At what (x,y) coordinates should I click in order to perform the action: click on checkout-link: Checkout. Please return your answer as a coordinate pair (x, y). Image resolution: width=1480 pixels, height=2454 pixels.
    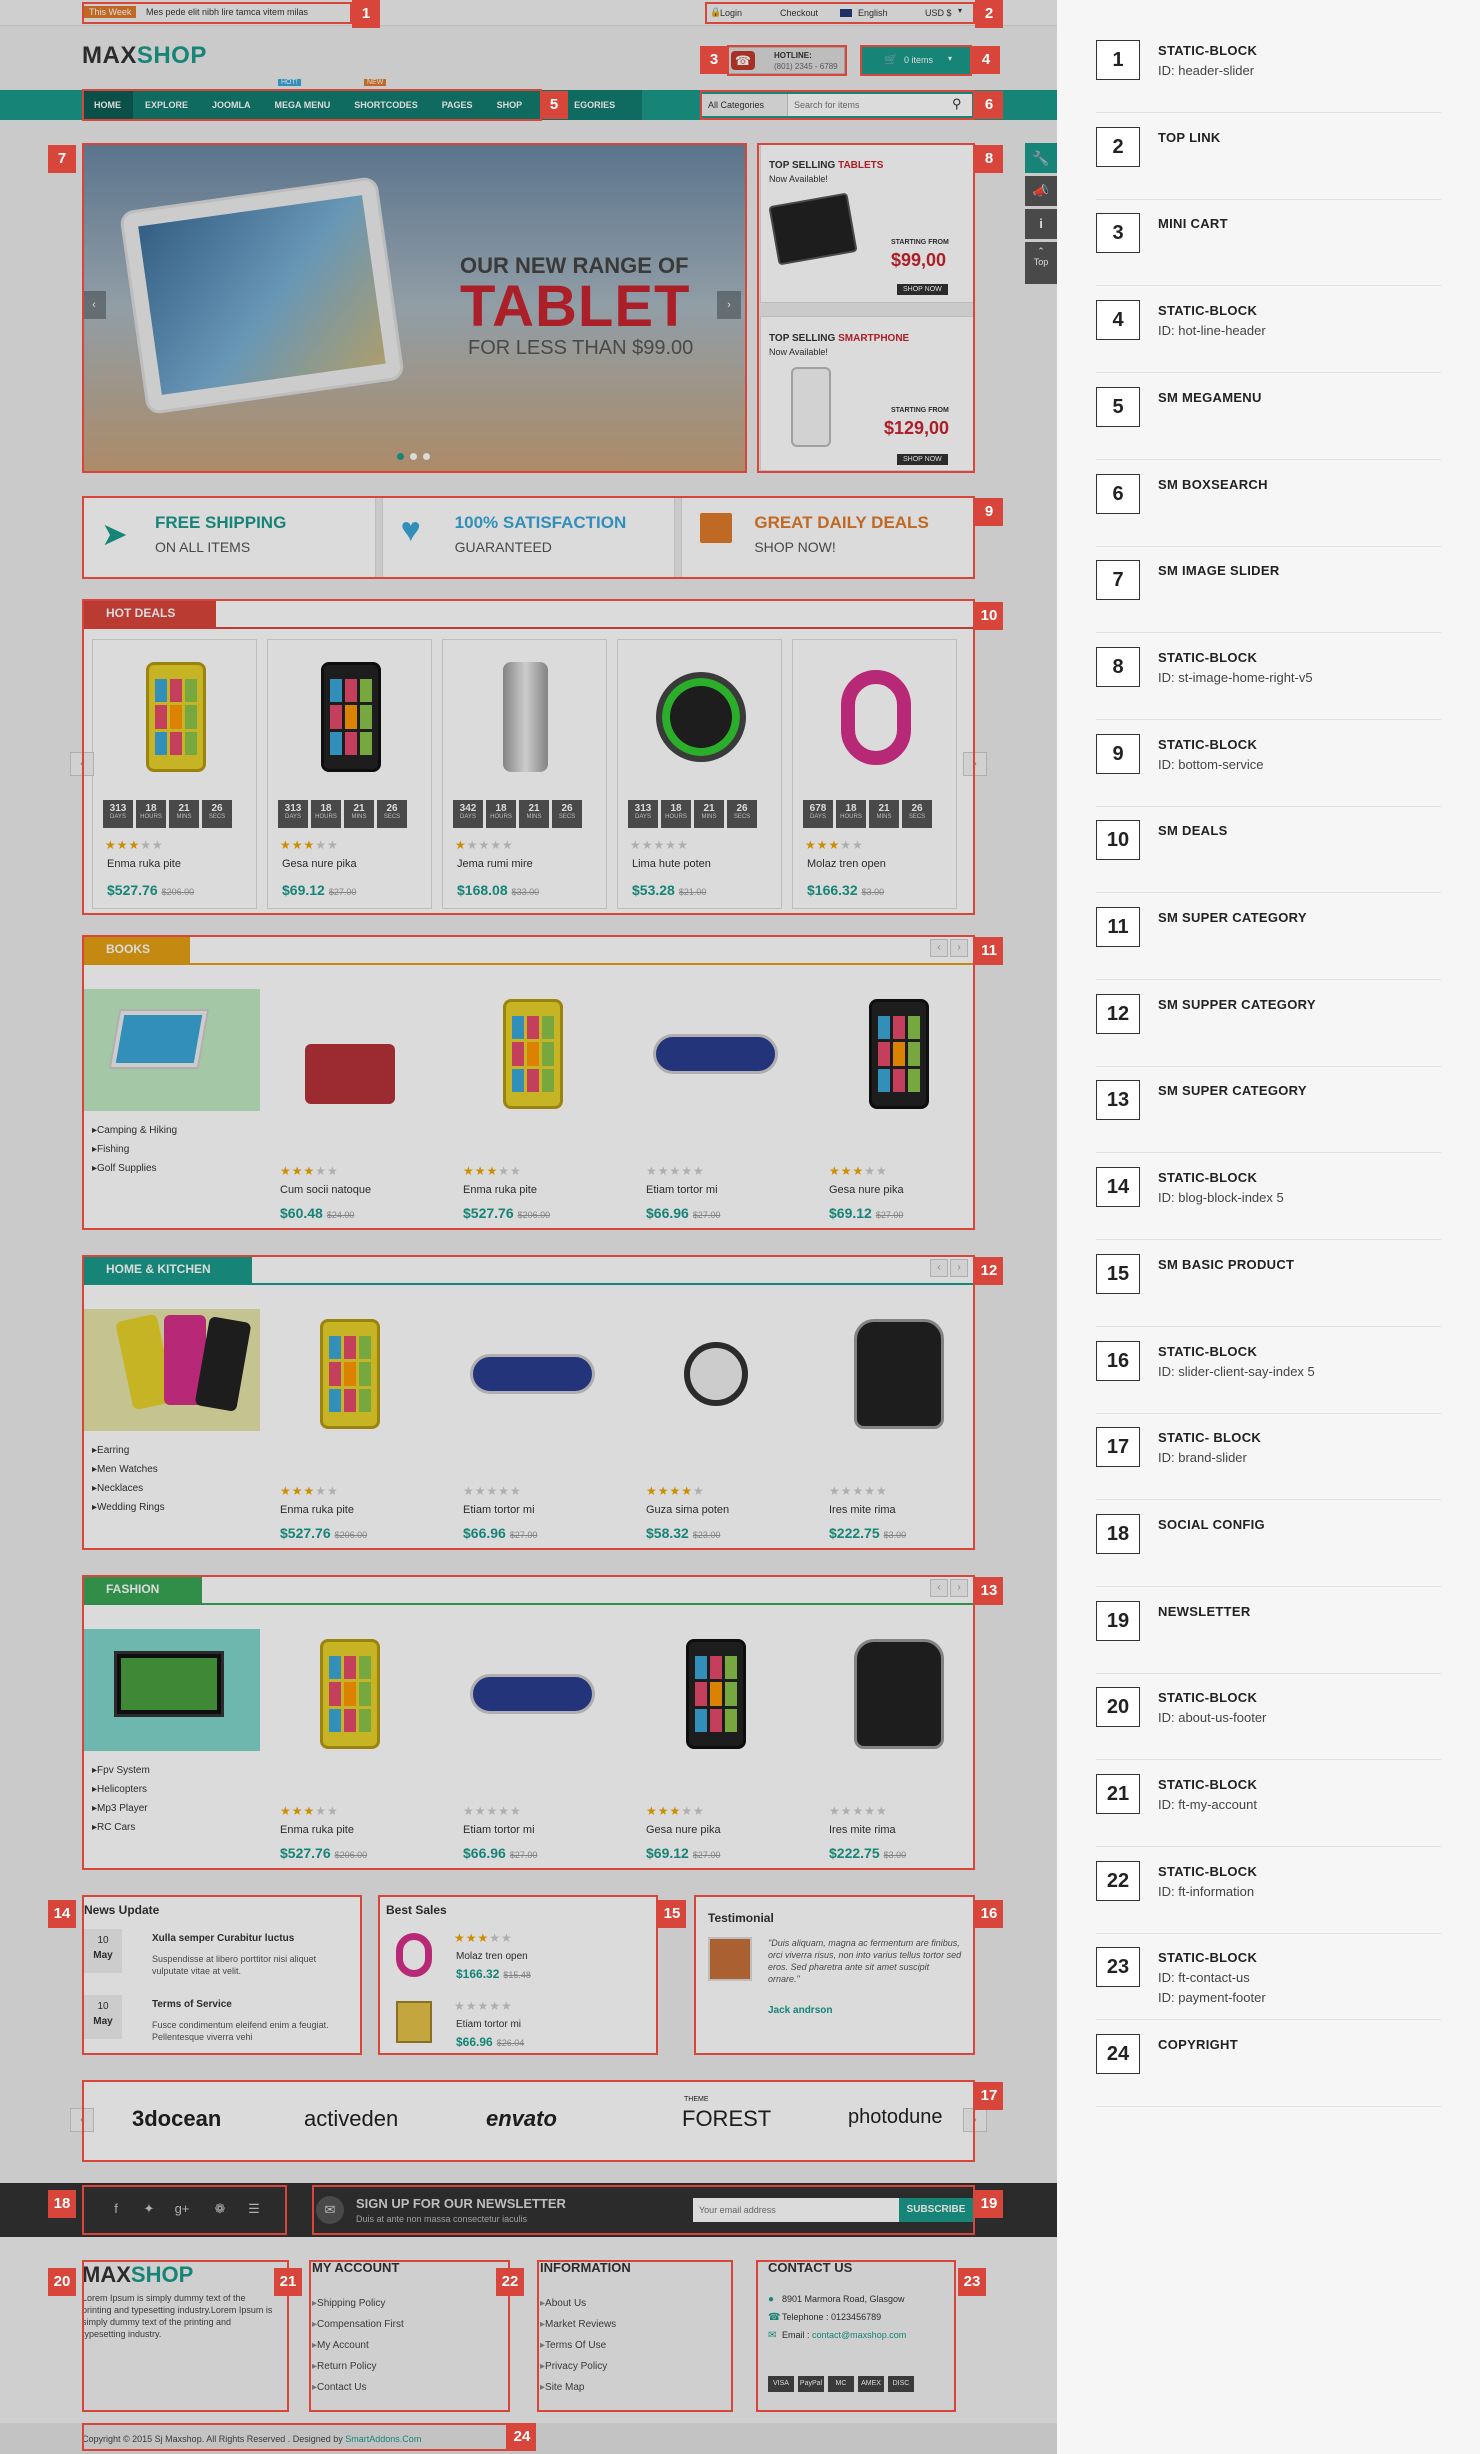
    Looking at the image, I should click on (799, 13).